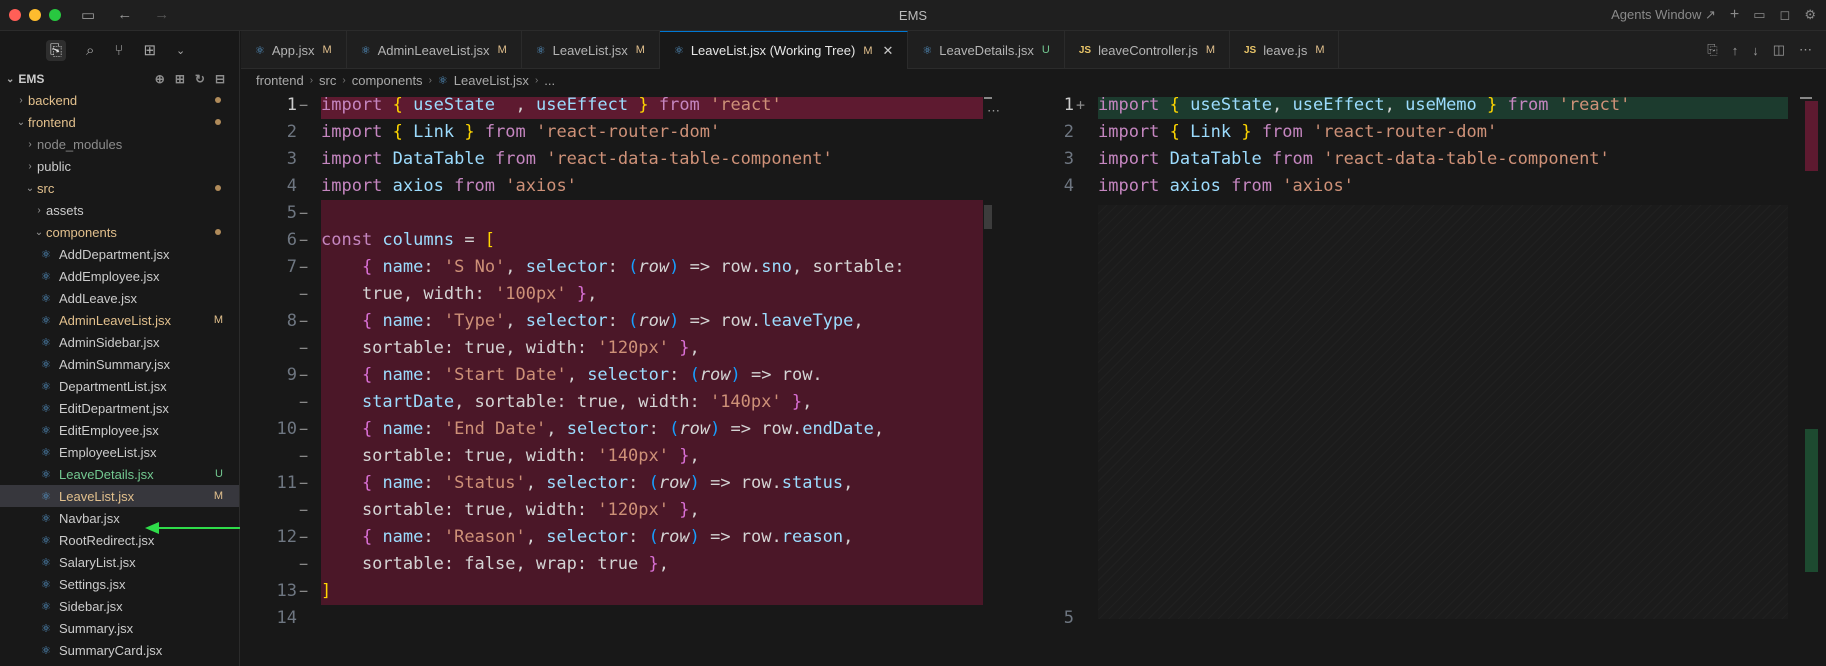  Describe the element at coordinates (616, 294) in the screenshot. I see `code-line: − true, width: '100px' },` at that location.